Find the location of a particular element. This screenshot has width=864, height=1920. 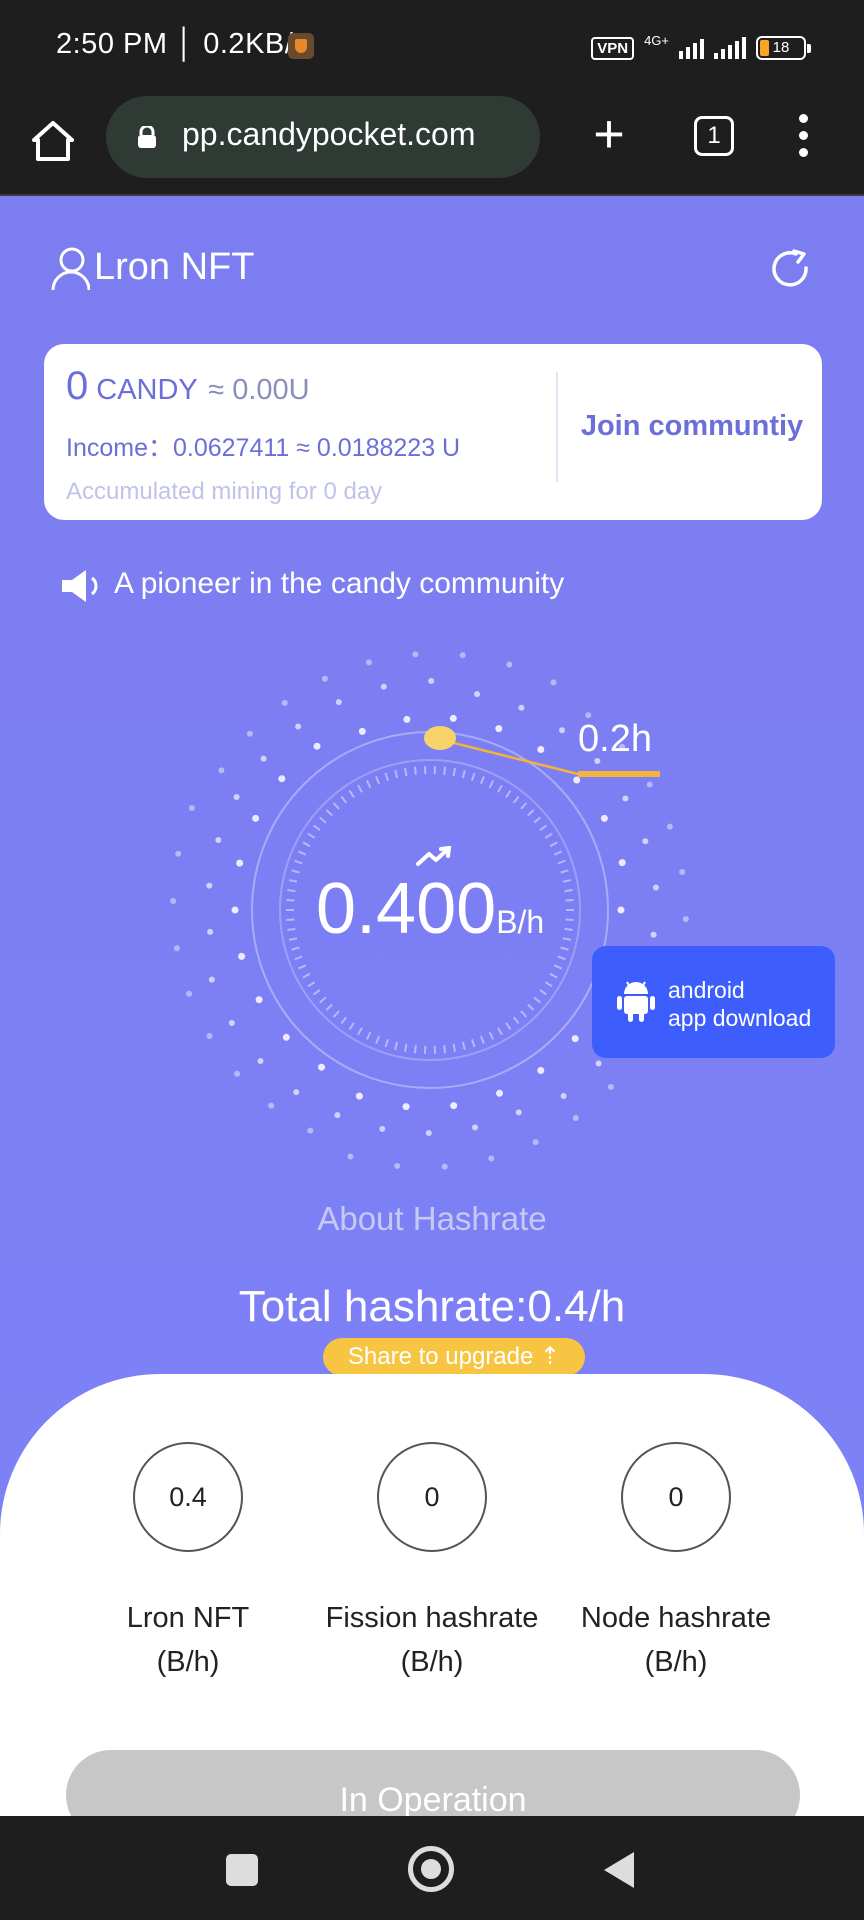

refresh-icon is located at coordinates (791, 269).